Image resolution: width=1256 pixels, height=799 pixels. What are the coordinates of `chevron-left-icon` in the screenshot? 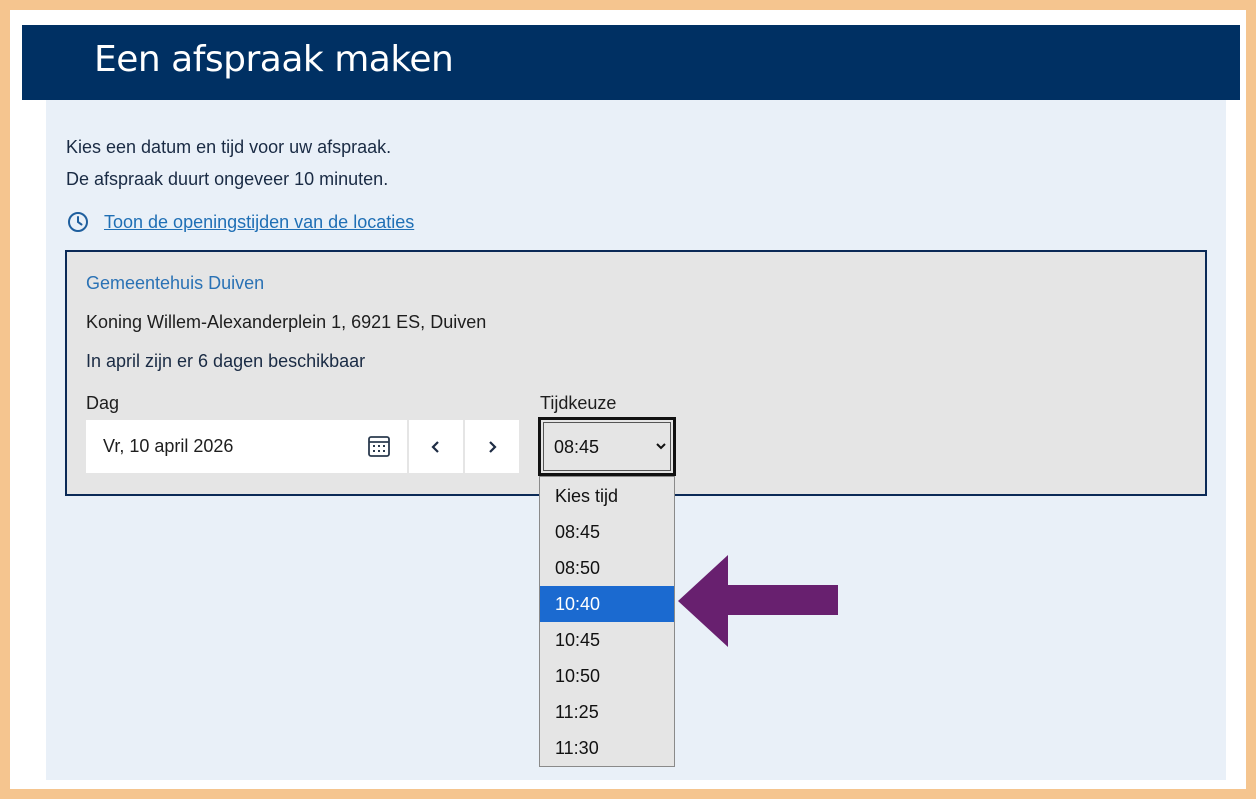 It's located at (435, 446).